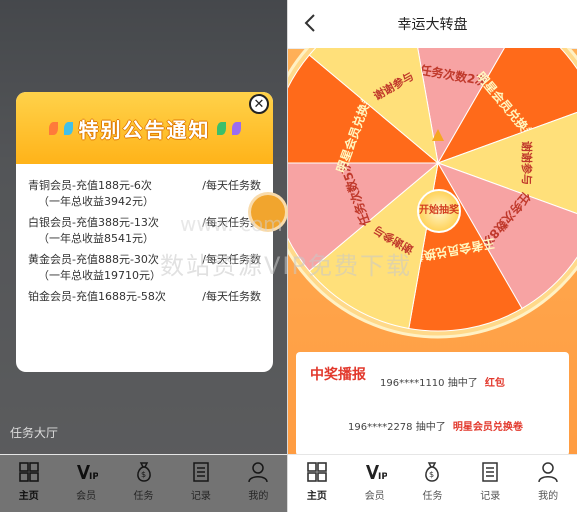  I want to click on nav-bar: 幸运大转盘, so click(432, 24).